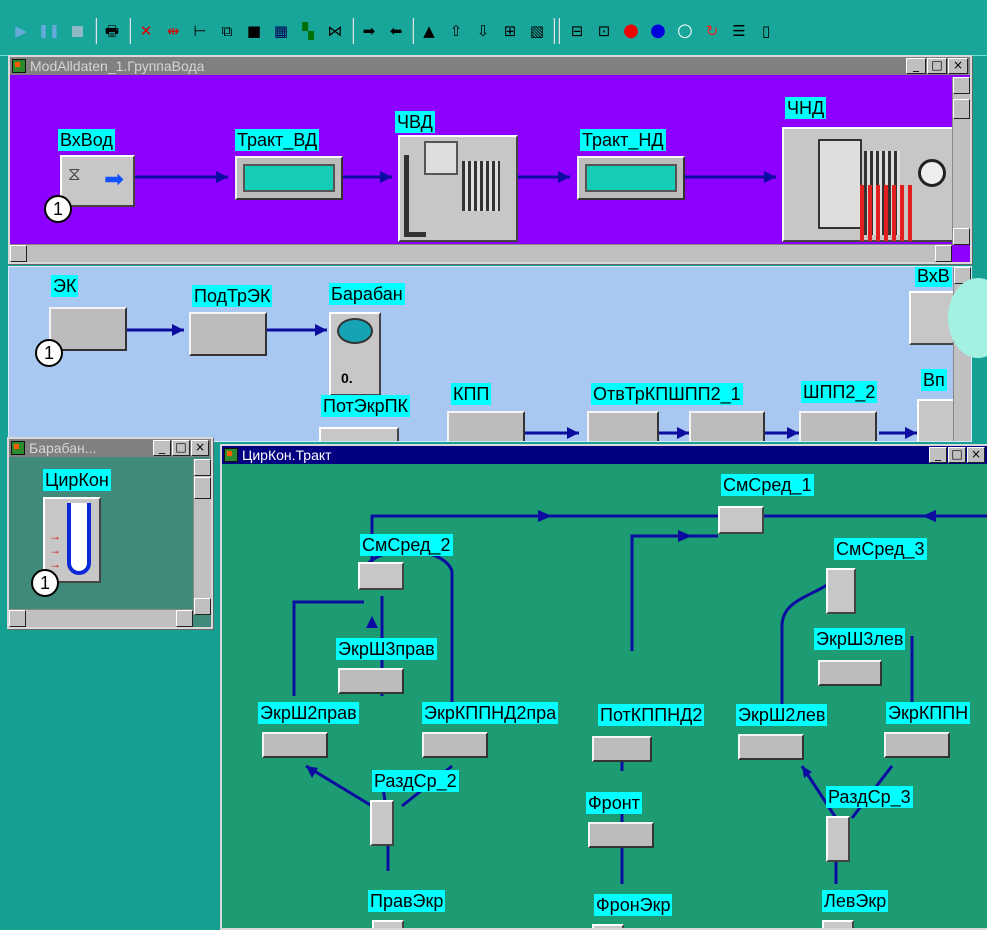 Image resolution: width=987 pixels, height=930 pixels. Describe the element at coordinates (407, 901) in the screenshot. I see `block-label-pravekr: ПравЭкр` at that location.